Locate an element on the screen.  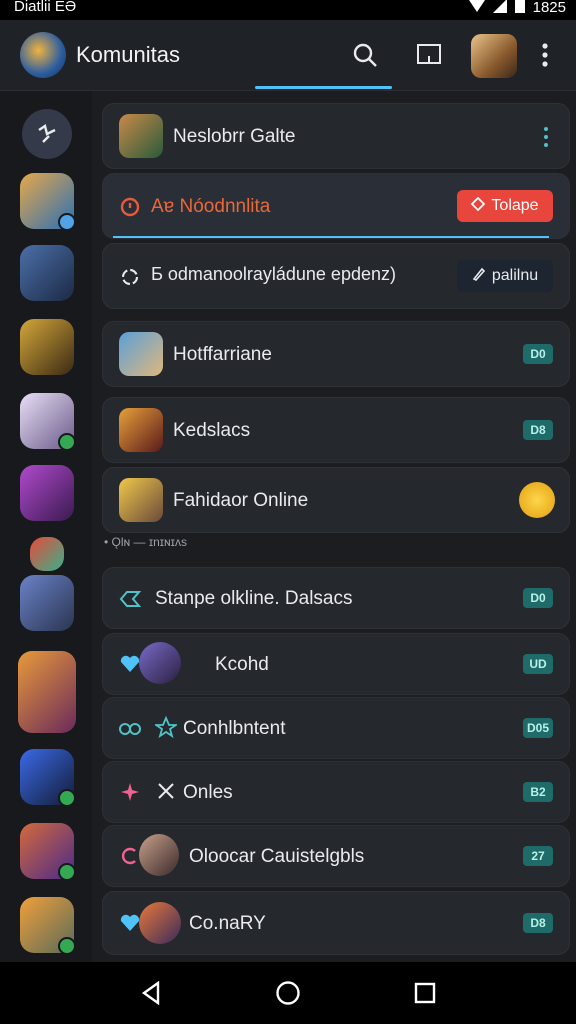
search-icon is located at coordinates (365, 55).